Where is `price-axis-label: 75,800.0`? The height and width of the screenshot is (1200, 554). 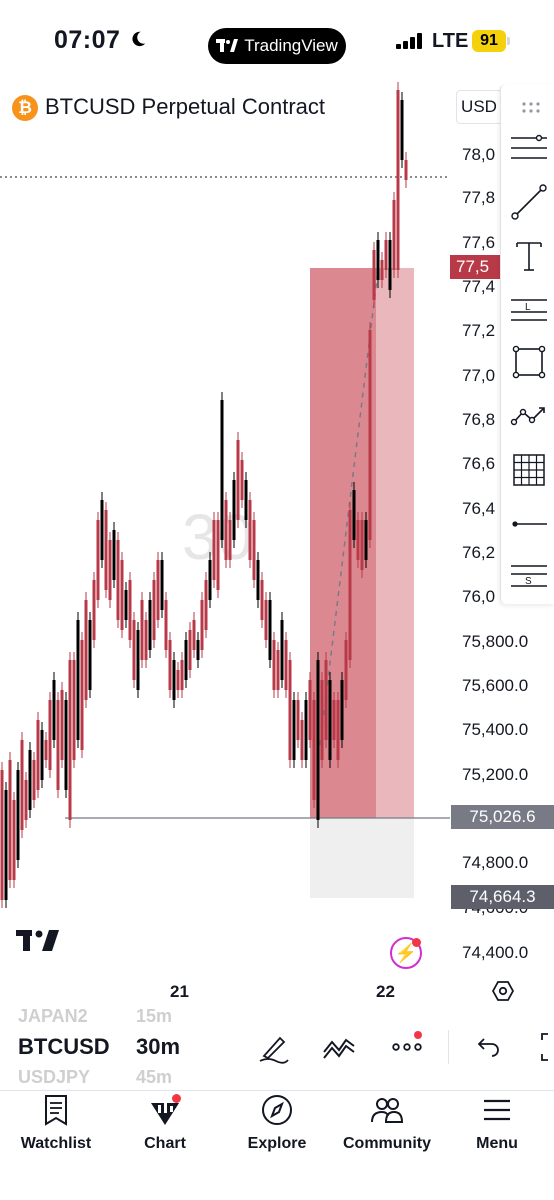 price-axis-label: 75,800.0 is located at coordinates (495, 641).